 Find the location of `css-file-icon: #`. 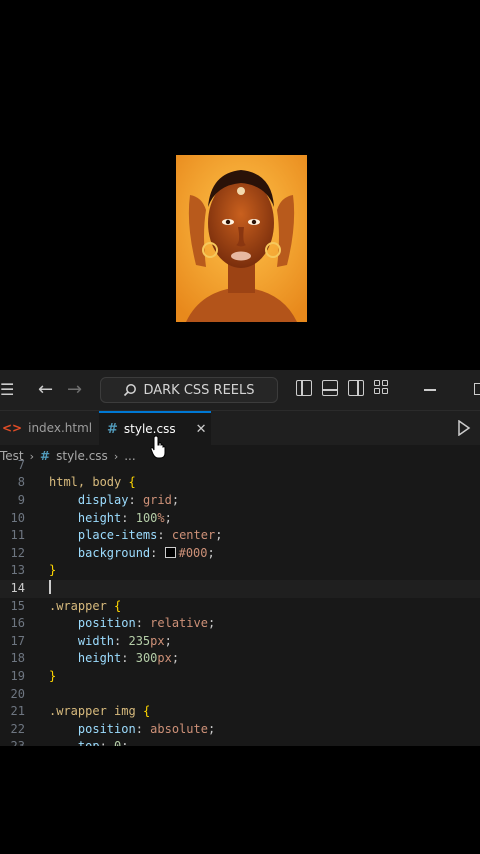

css-file-icon: # is located at coordinates (112, 429).